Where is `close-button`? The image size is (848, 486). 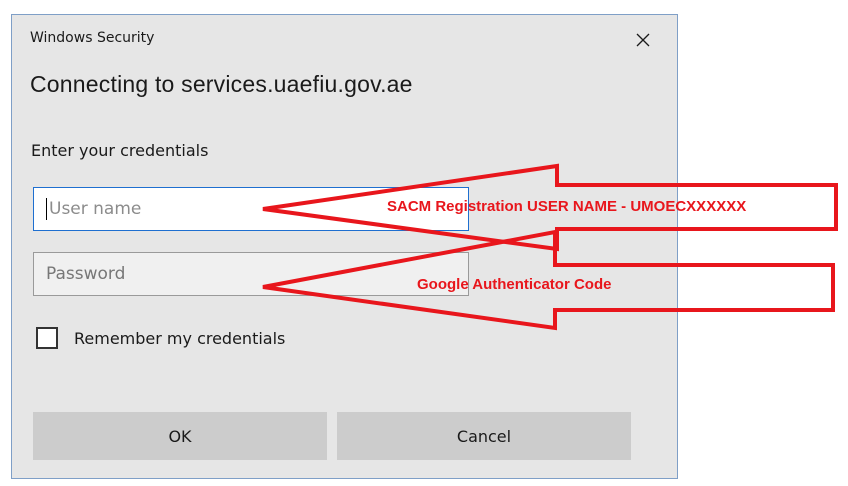 close-button is located at coordinates (643, 40).